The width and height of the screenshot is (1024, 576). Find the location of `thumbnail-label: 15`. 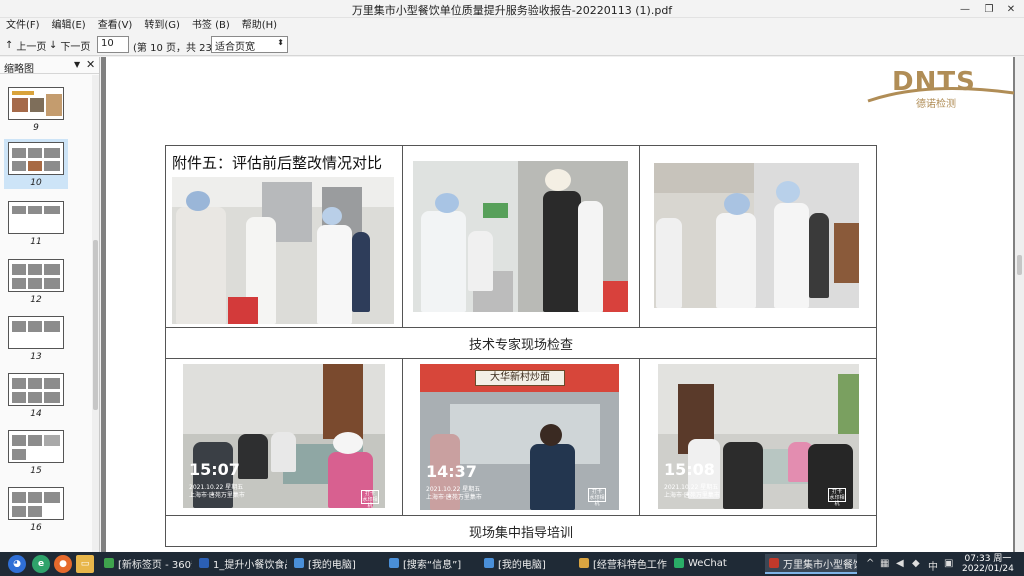

thumbnail-label: 15 is located at coordinates (36, 471).